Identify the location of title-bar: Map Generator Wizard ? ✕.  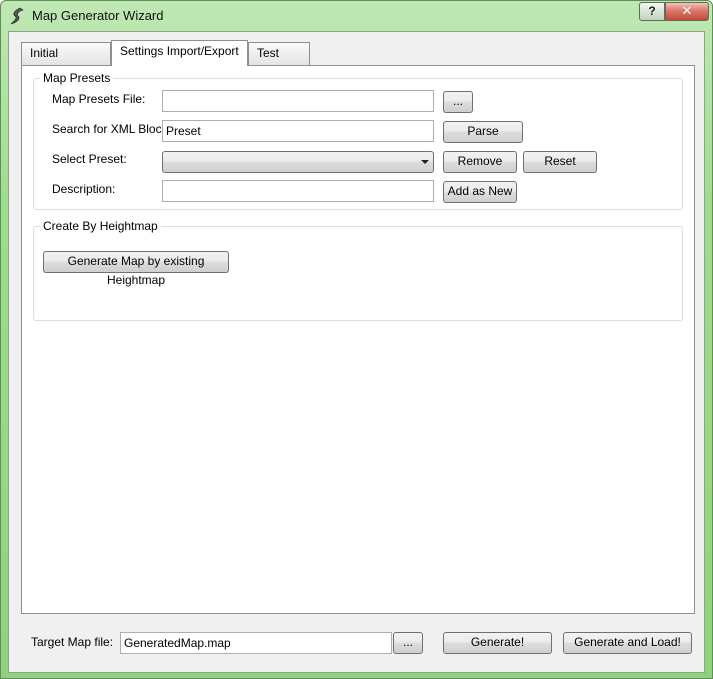
(356, 16).